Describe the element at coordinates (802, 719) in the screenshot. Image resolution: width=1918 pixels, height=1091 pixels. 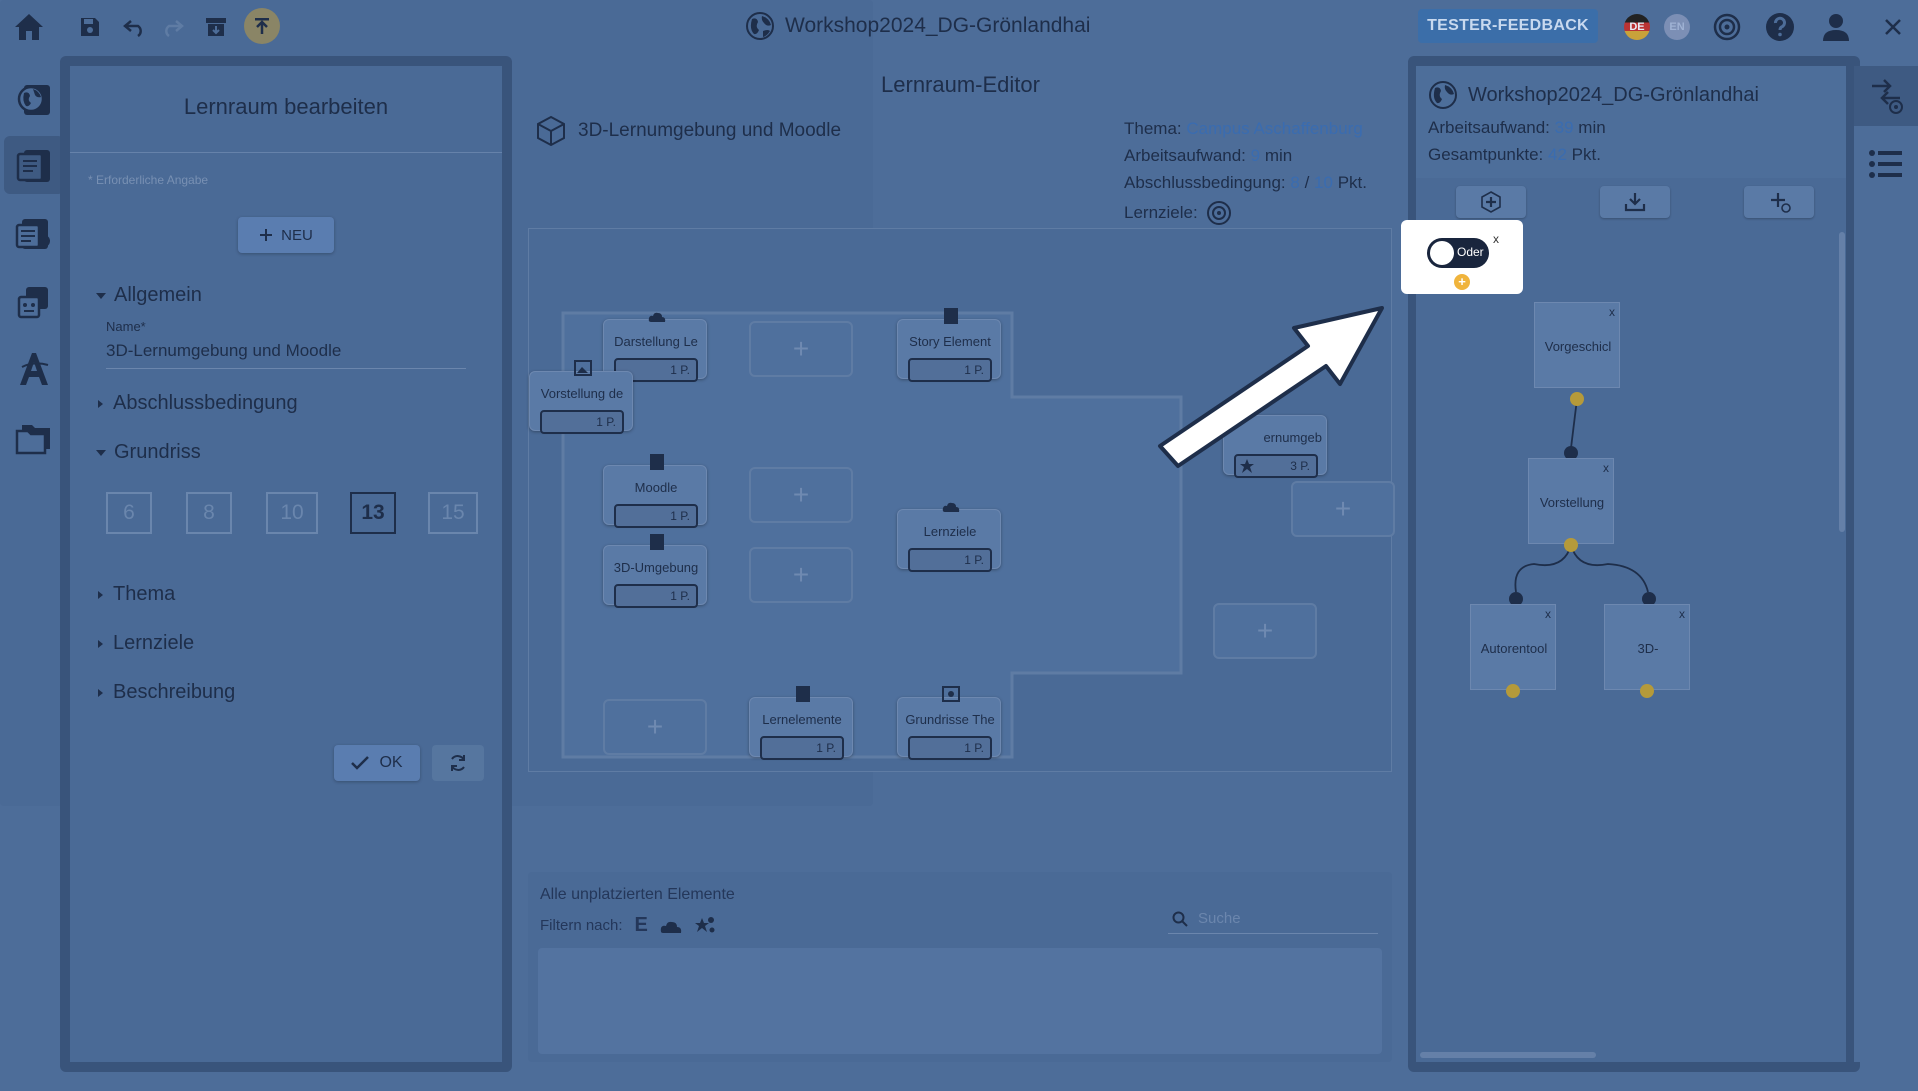
I see `element-name: Lernelemente` at that location.